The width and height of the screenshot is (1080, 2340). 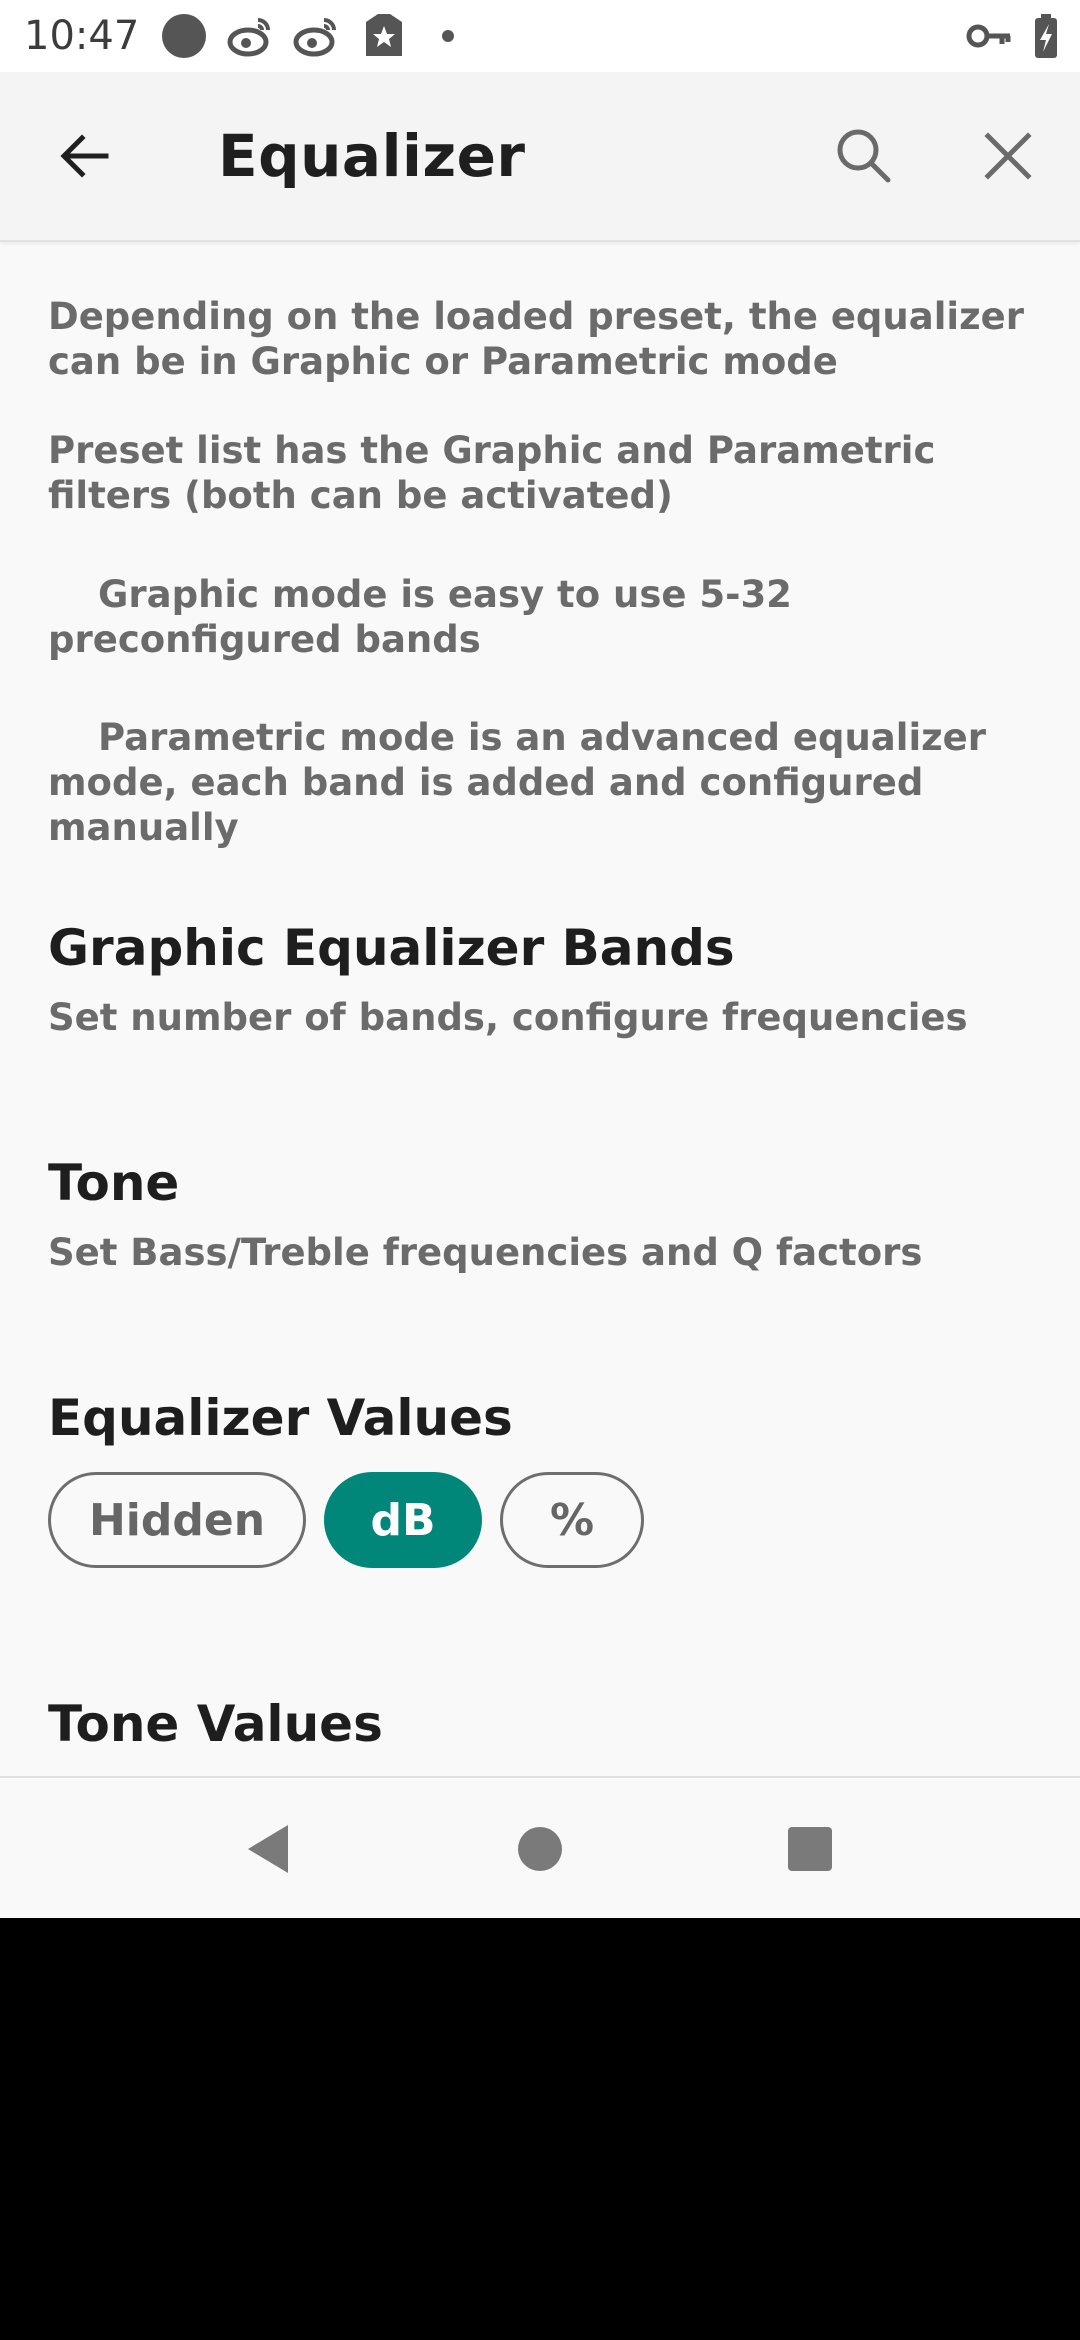 I want to click on arrow-left-icon, so click(x=84, y=156).